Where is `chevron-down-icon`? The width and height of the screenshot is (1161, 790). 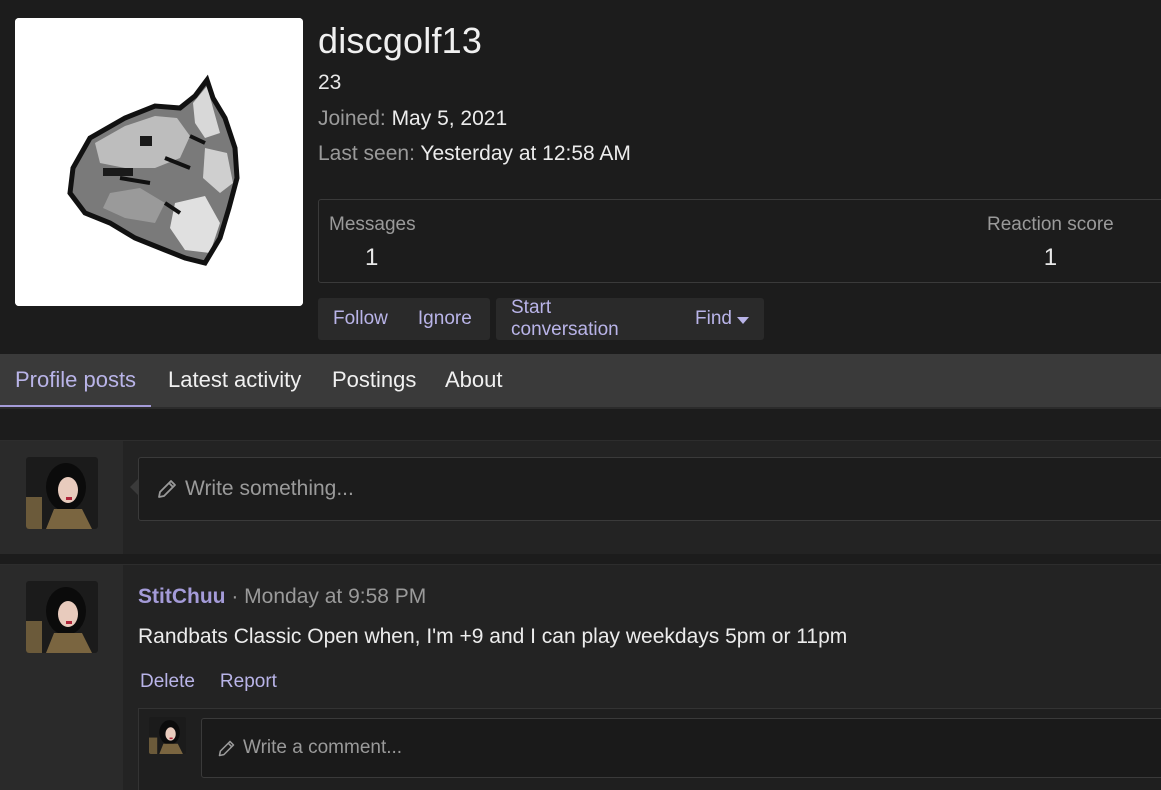 chevron-down-icon is located at coordinates (743, 320).